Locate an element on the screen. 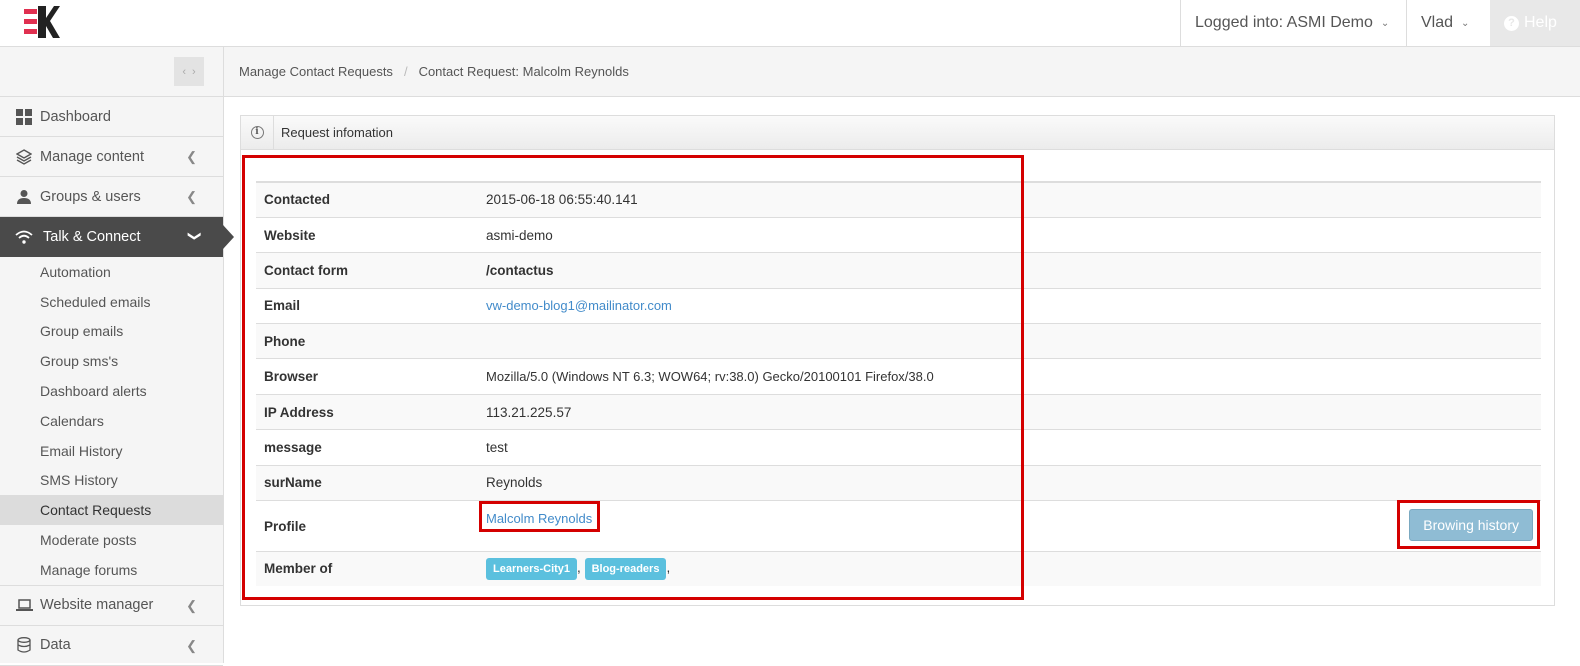 This screenshot has width=1580, height=666. question-icon: ? is located at coordinates (1511, 23).